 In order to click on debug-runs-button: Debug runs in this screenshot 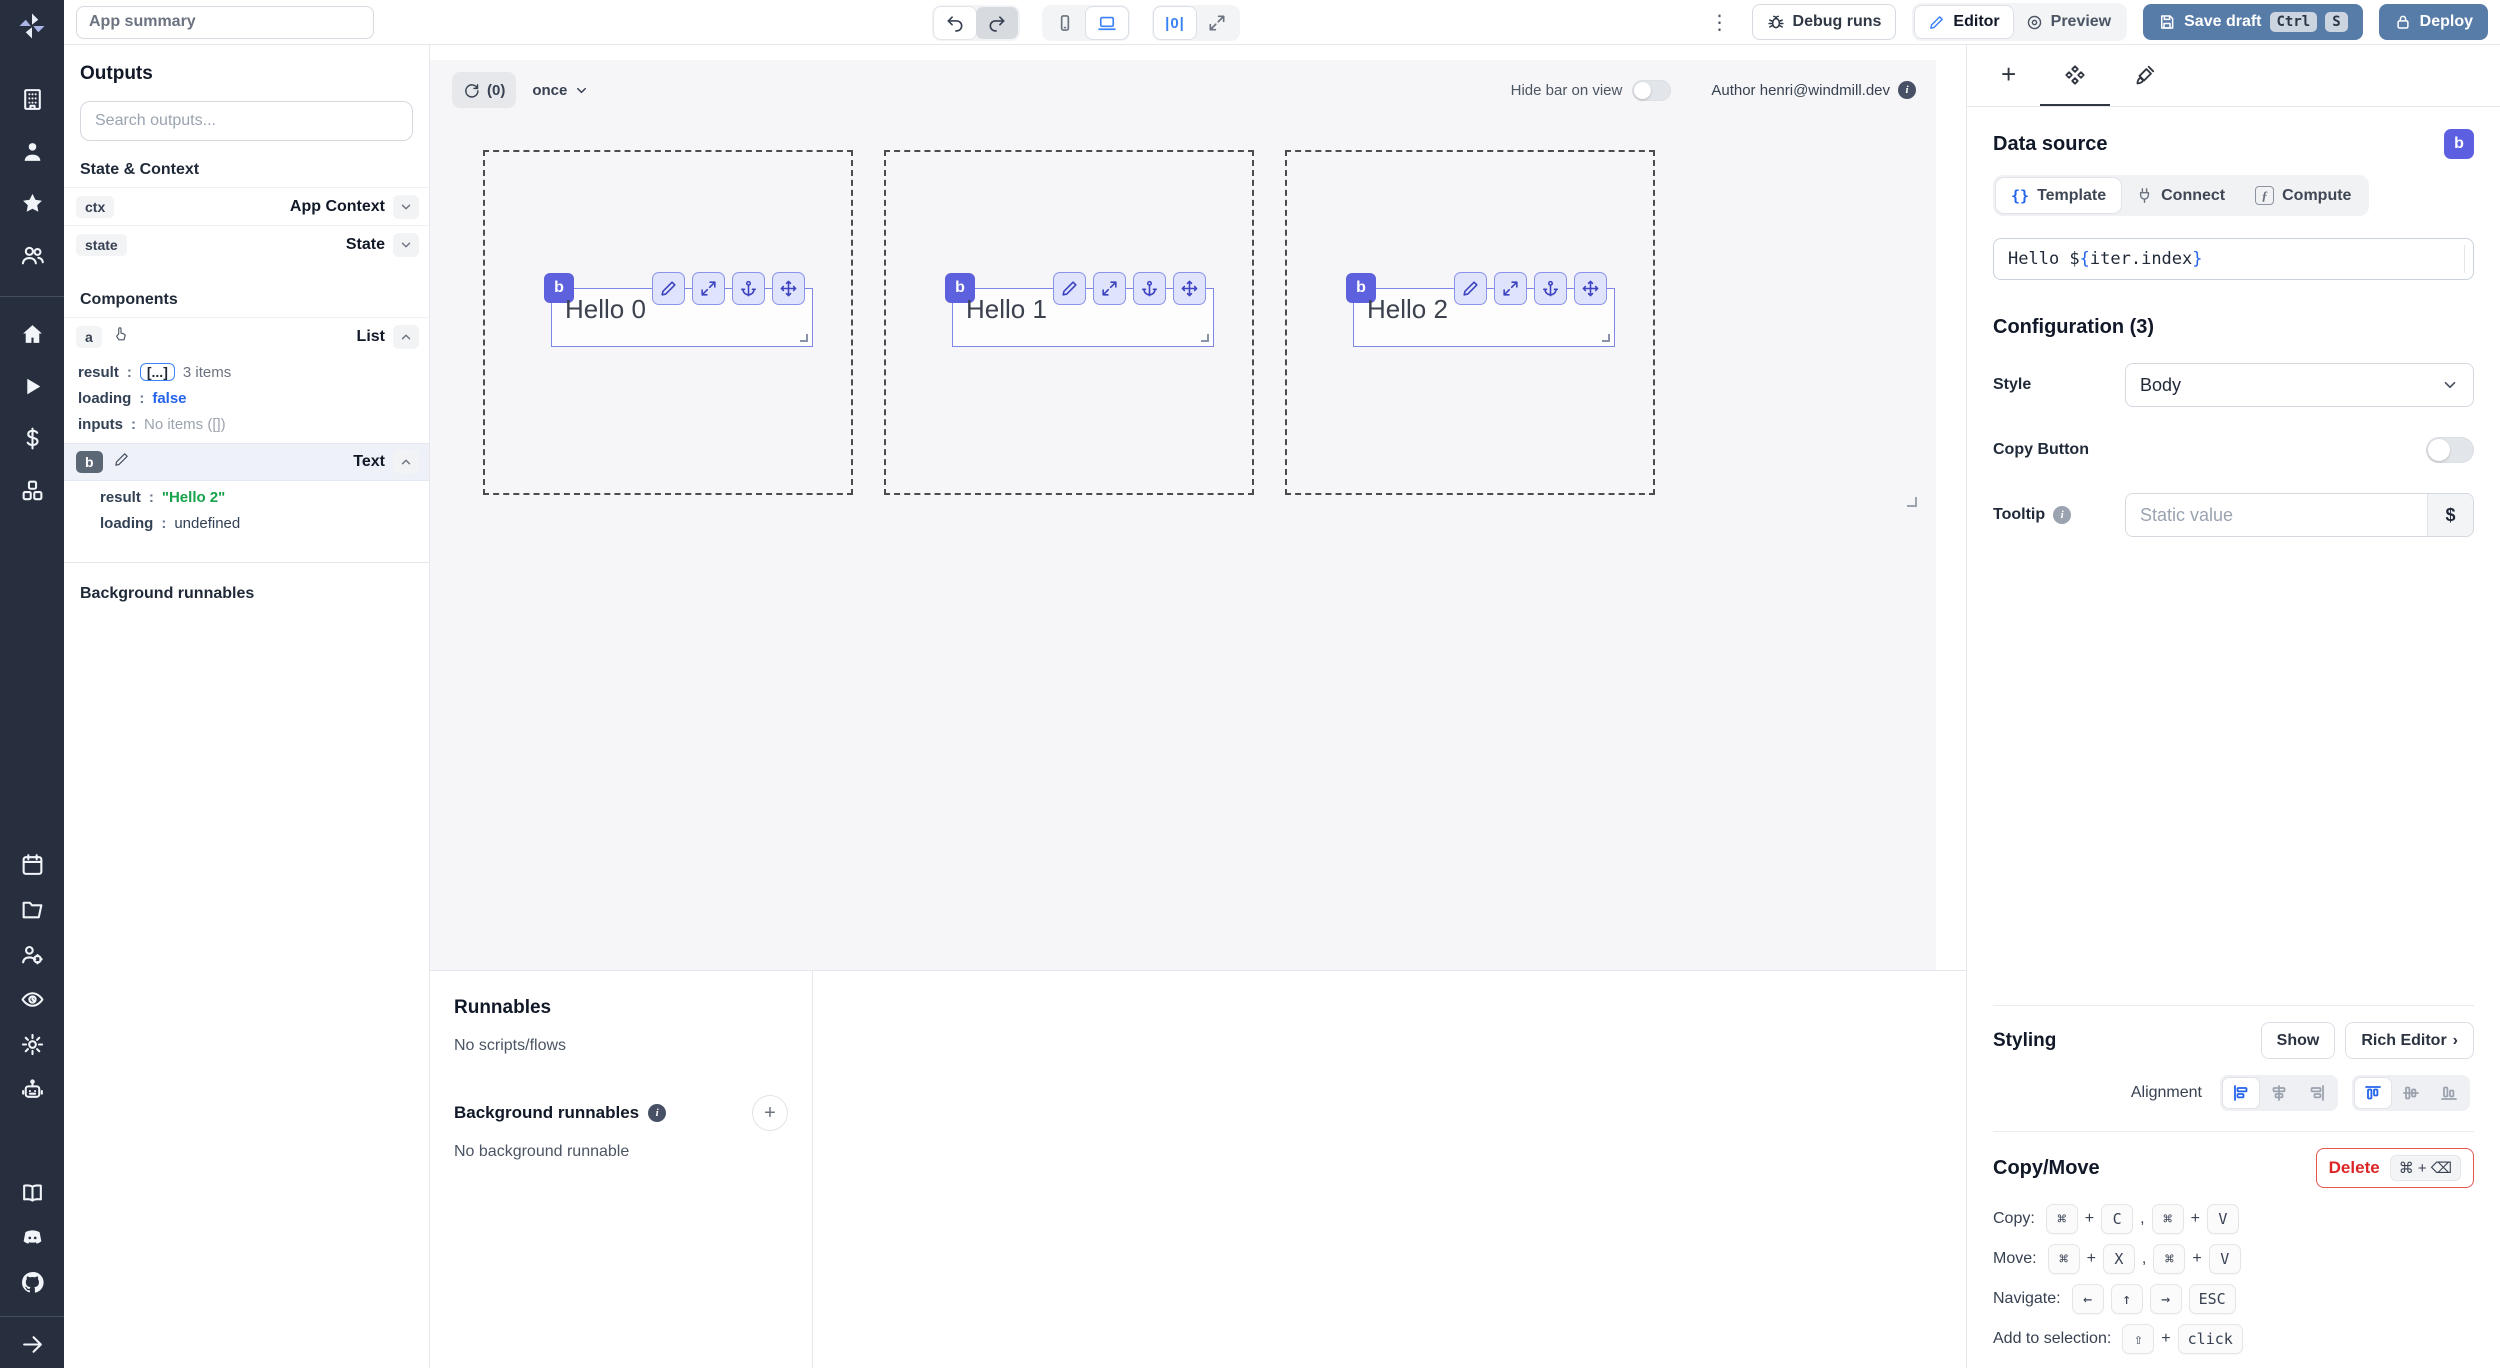, I will do `click(1824, 22)`.